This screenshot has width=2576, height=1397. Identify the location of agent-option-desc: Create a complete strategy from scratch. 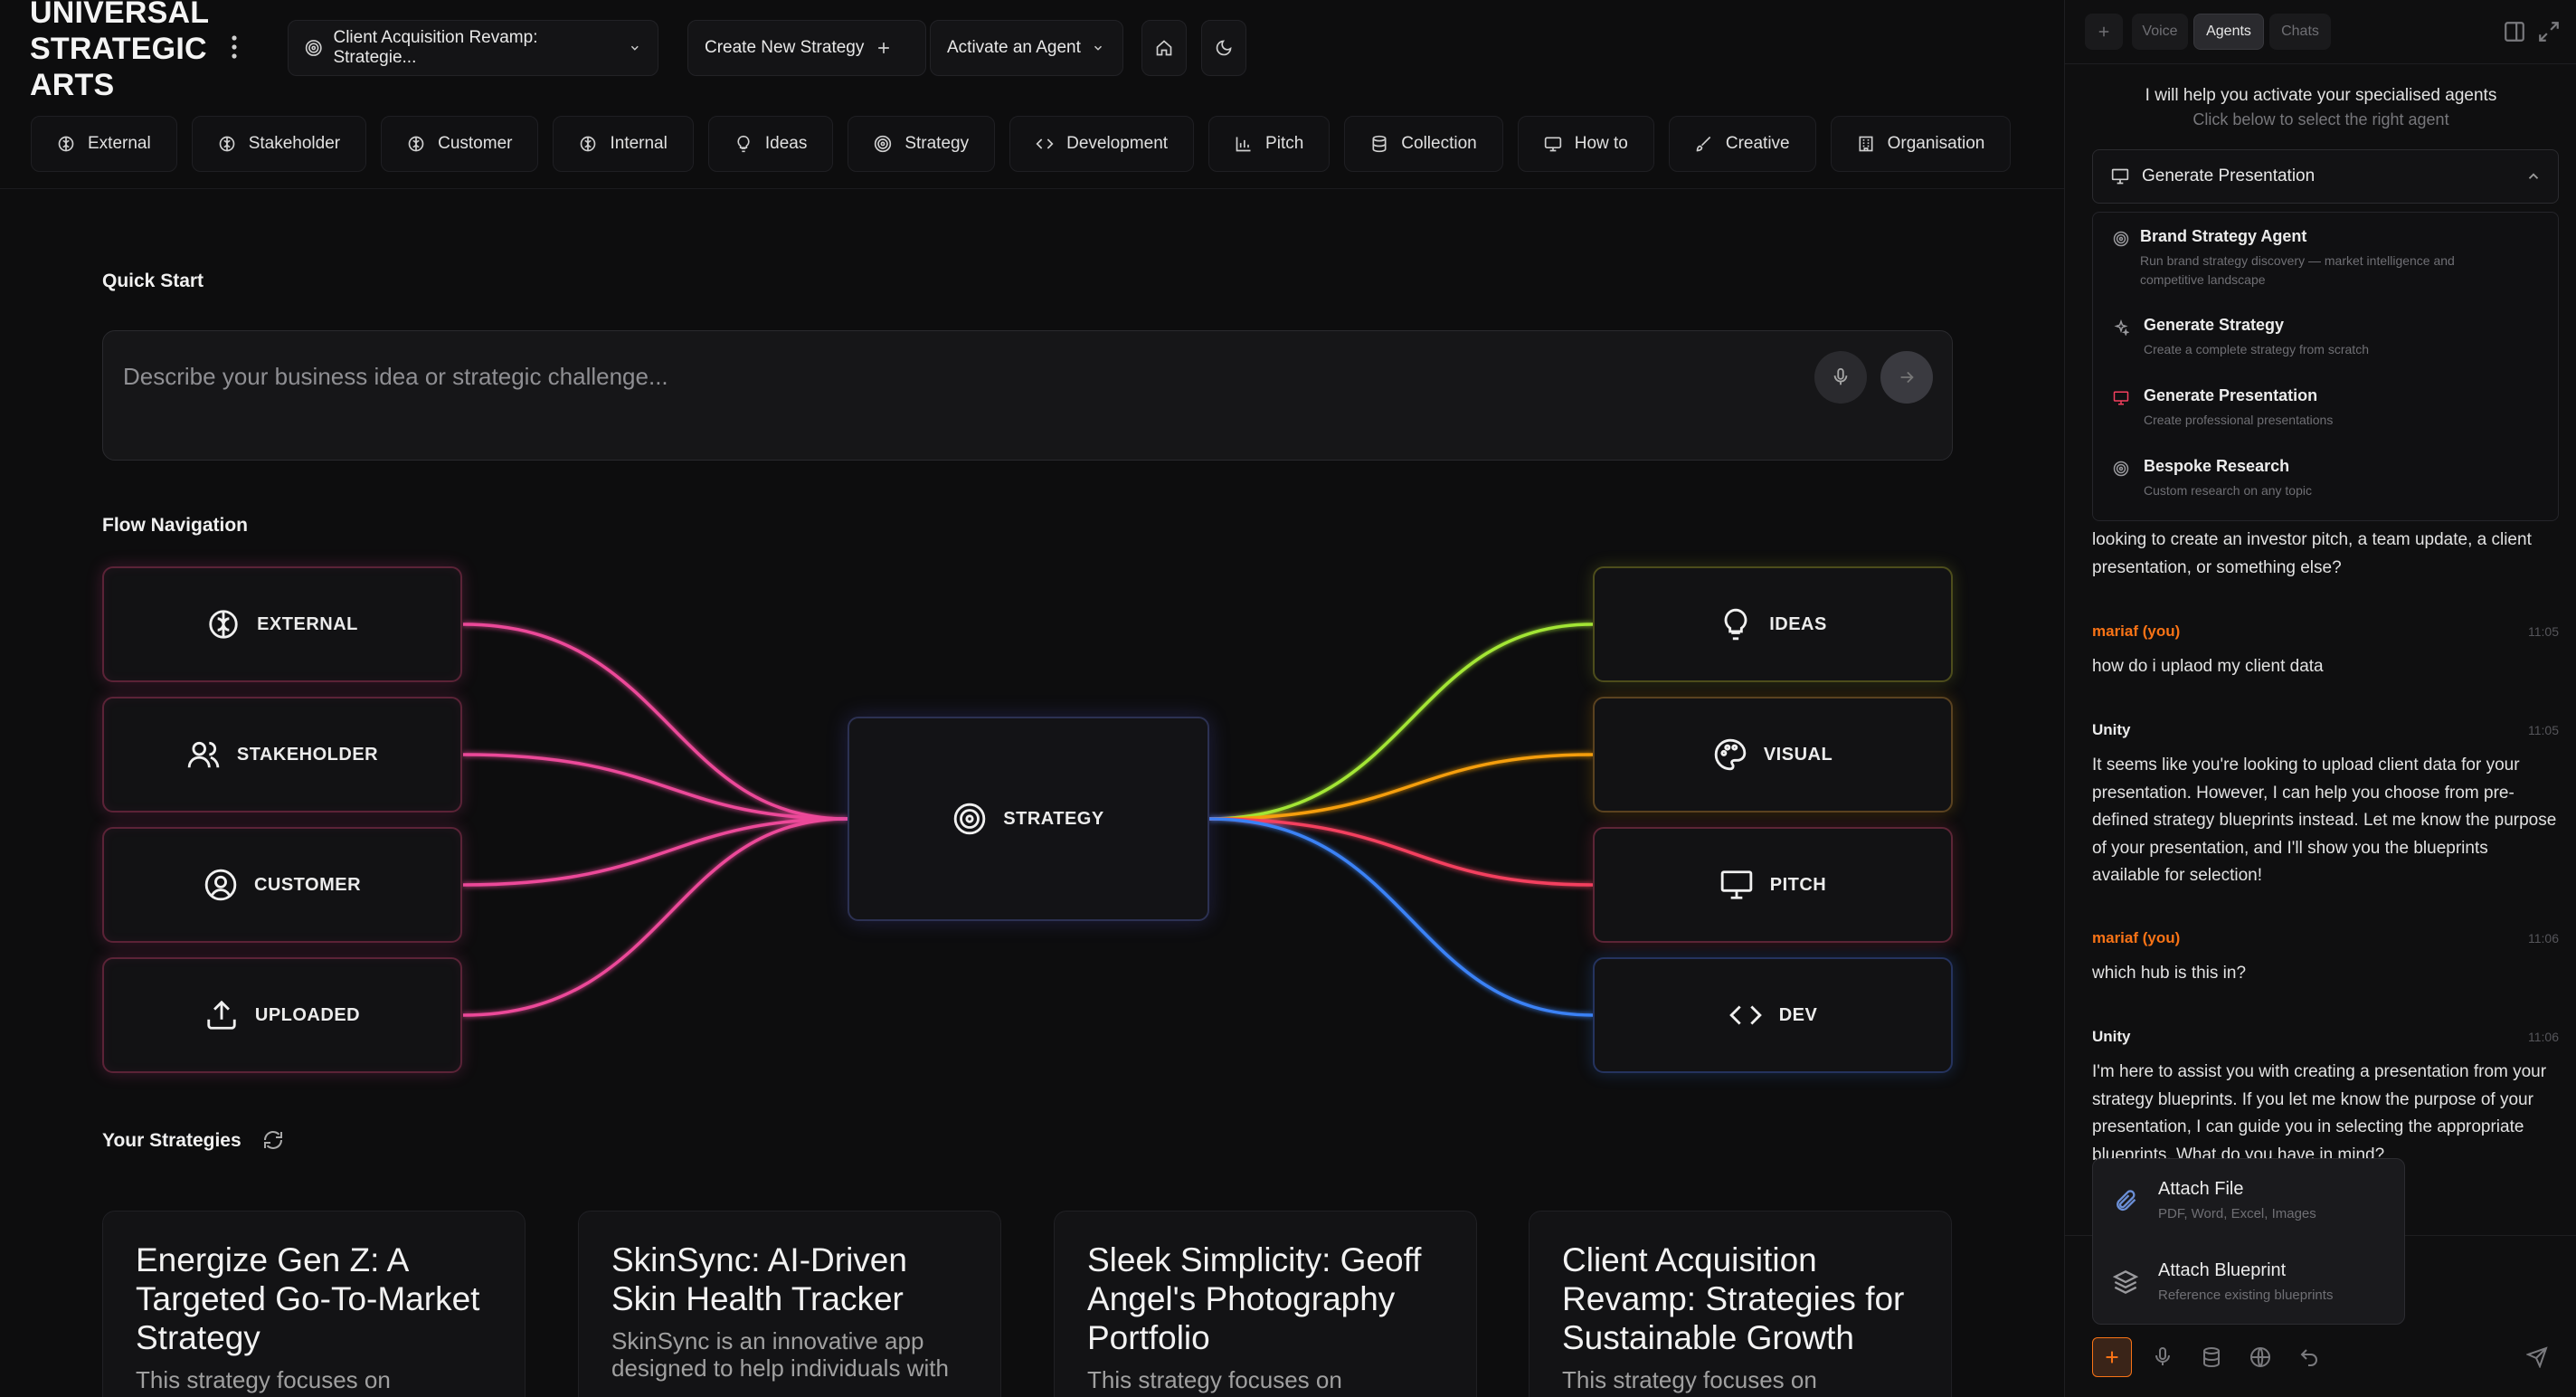
(2256, 349).